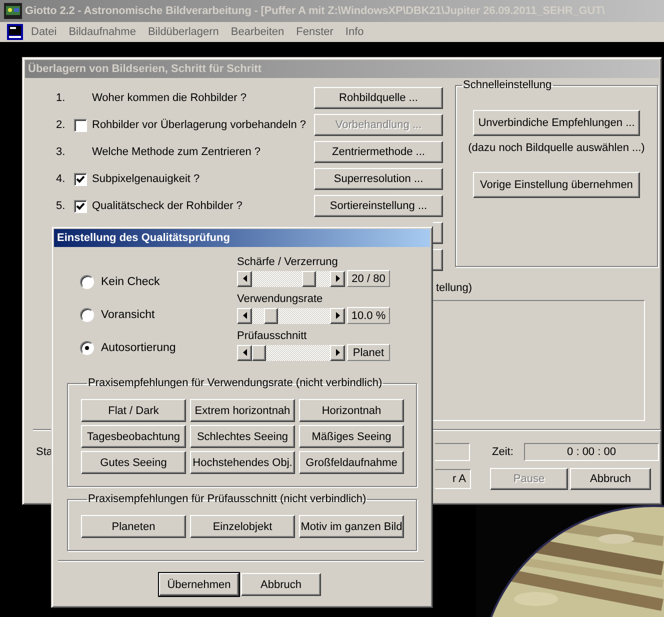  What do you see at coordinates (15, 32) in the screenshot?
I see `document-icon` at bounding box center [15, 32].